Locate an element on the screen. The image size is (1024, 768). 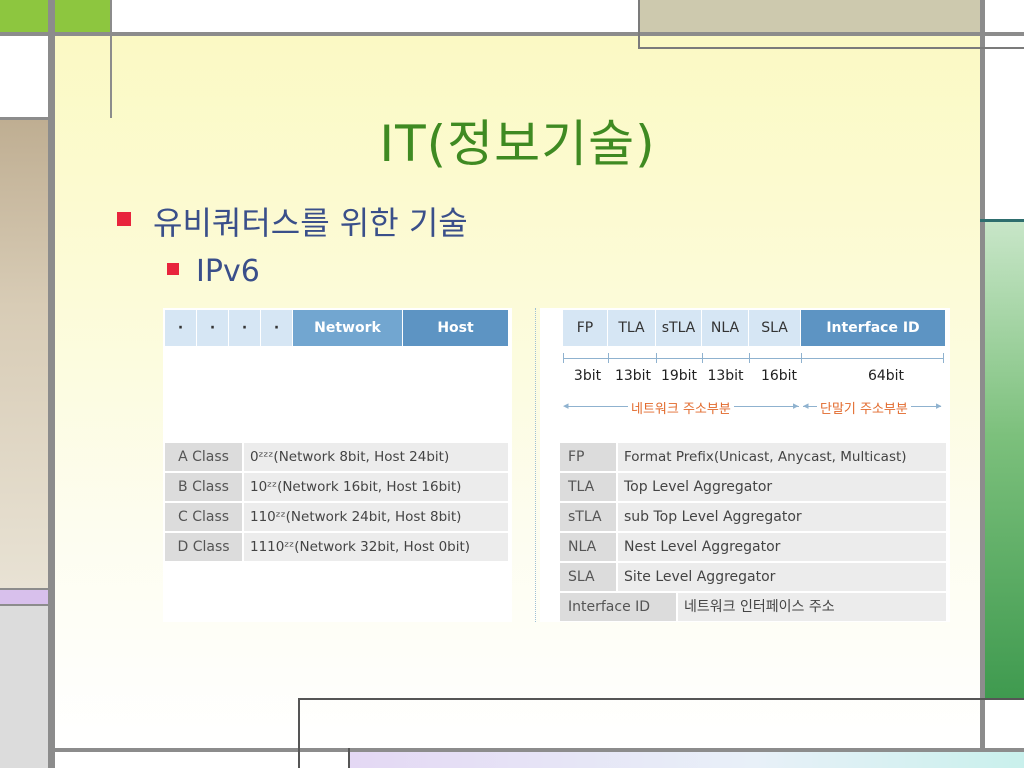
table-row: Interface ID 네트워크 인터페이스 주소 is located at coordinates (753, 607).